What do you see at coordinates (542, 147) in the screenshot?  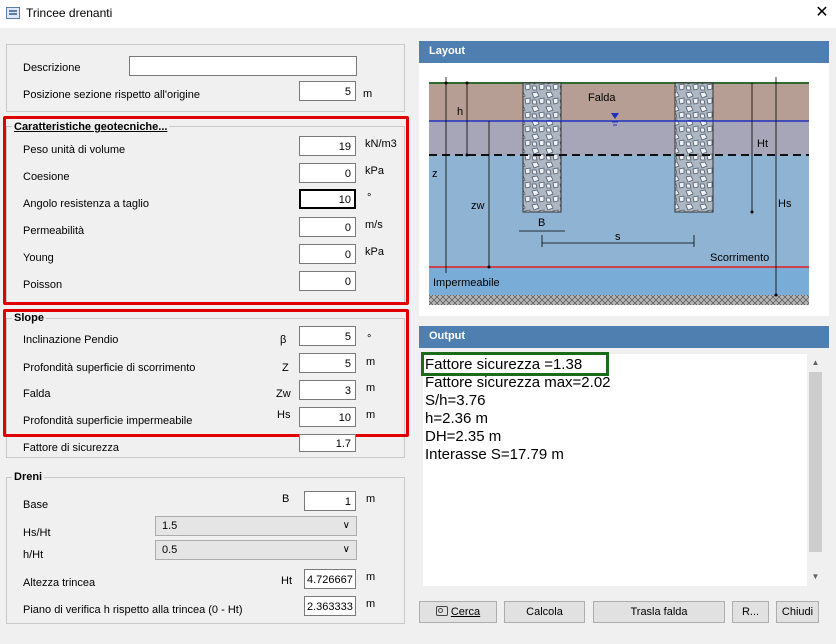 I see `trench-left` at bounding box center [542, 147].